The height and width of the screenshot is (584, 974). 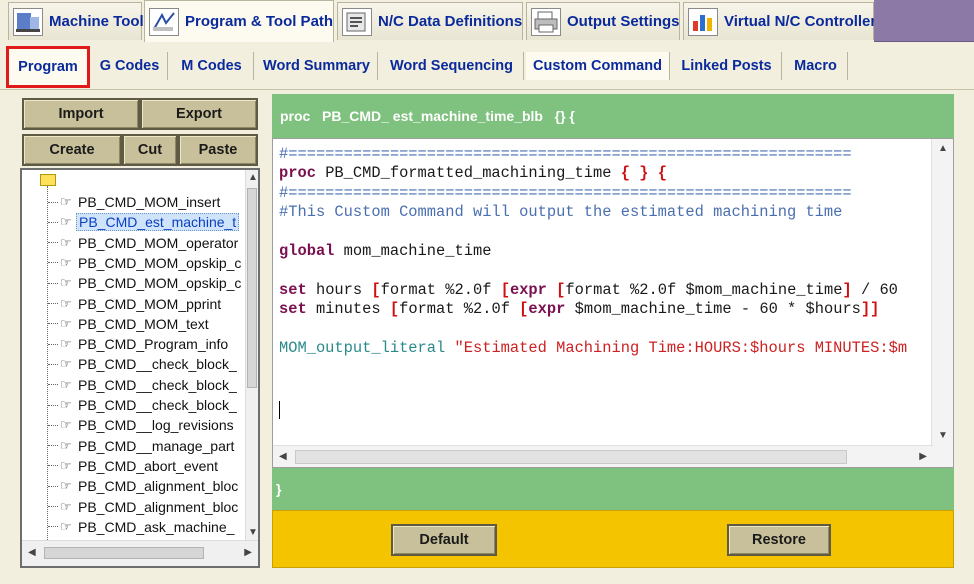 What do you see at coordinates (357, 21) in the screenshot?
I see `nc-data-icon` at bounding box center [357, 21].